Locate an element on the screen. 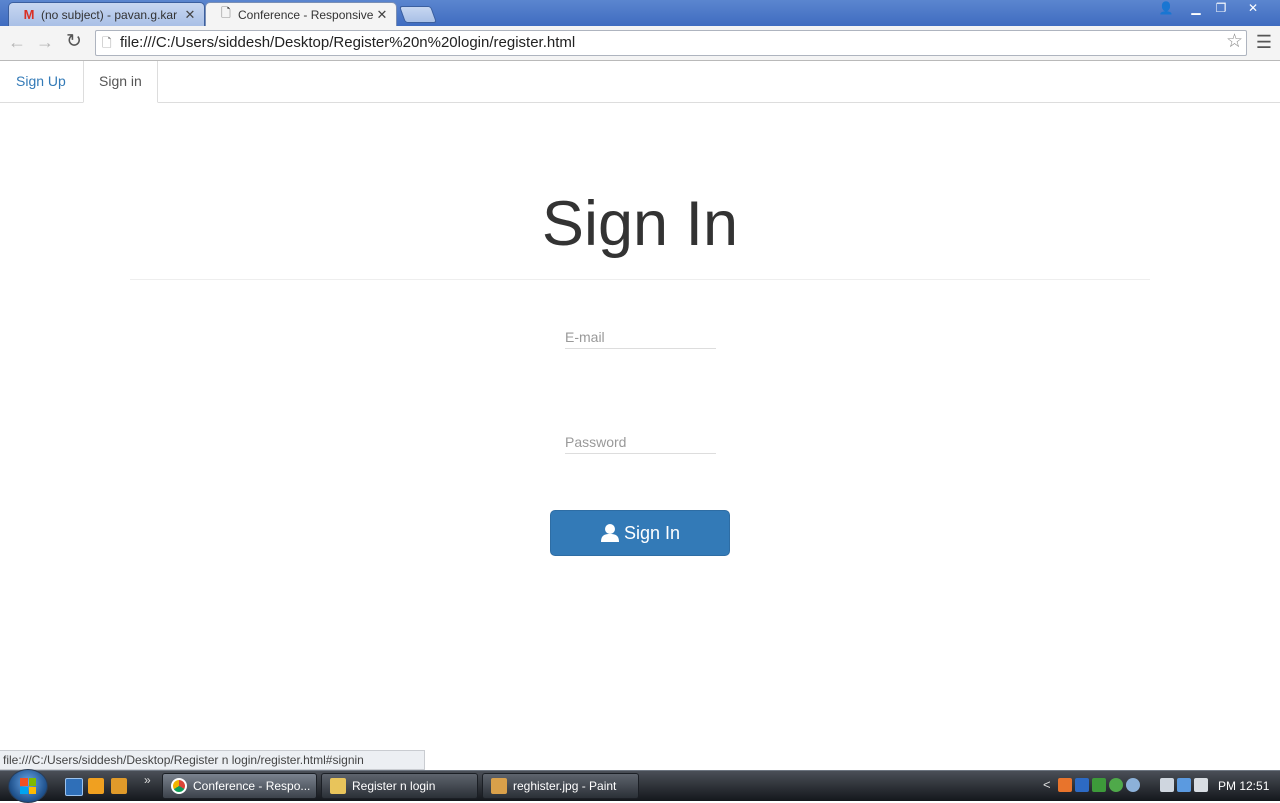  windows-logo-icon is located at coordinates (28, 786).